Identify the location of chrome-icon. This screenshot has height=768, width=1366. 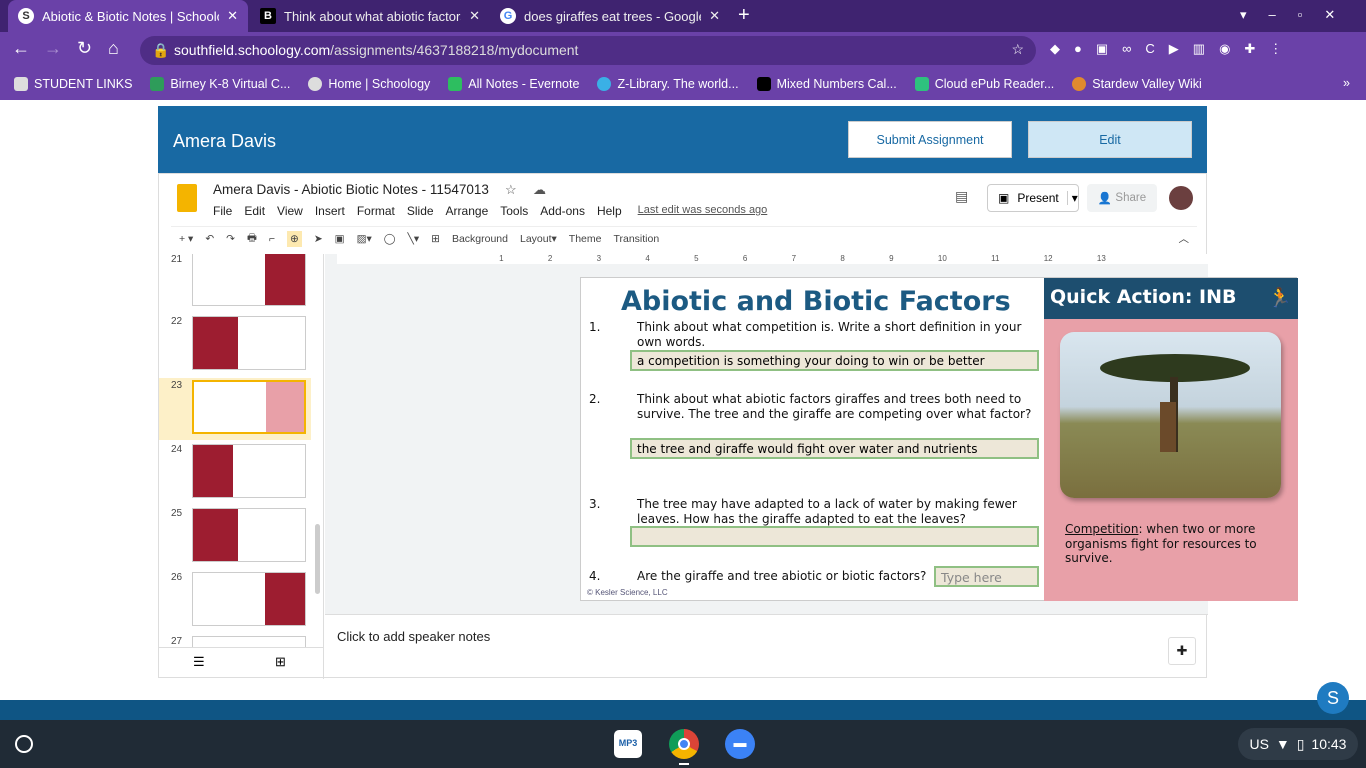
(684, 744).